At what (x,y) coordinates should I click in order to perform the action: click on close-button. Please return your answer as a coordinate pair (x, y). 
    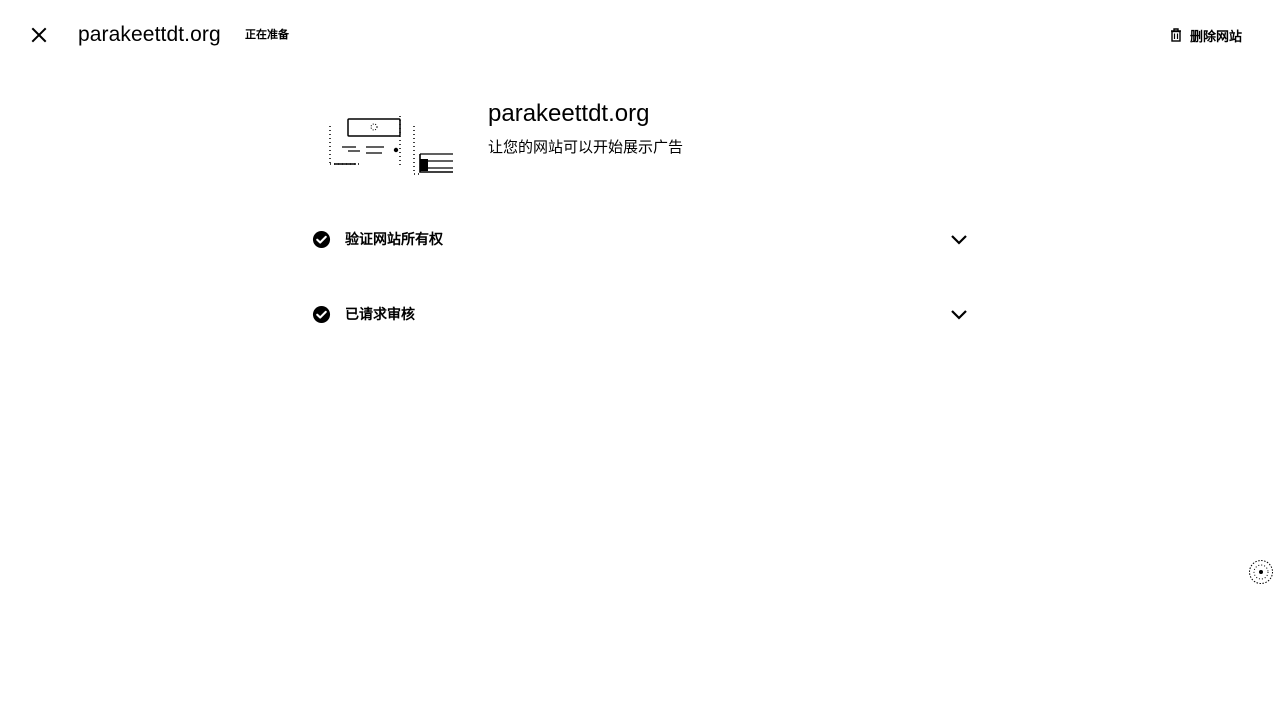
    Looking at the image, I should click on (39, 35).